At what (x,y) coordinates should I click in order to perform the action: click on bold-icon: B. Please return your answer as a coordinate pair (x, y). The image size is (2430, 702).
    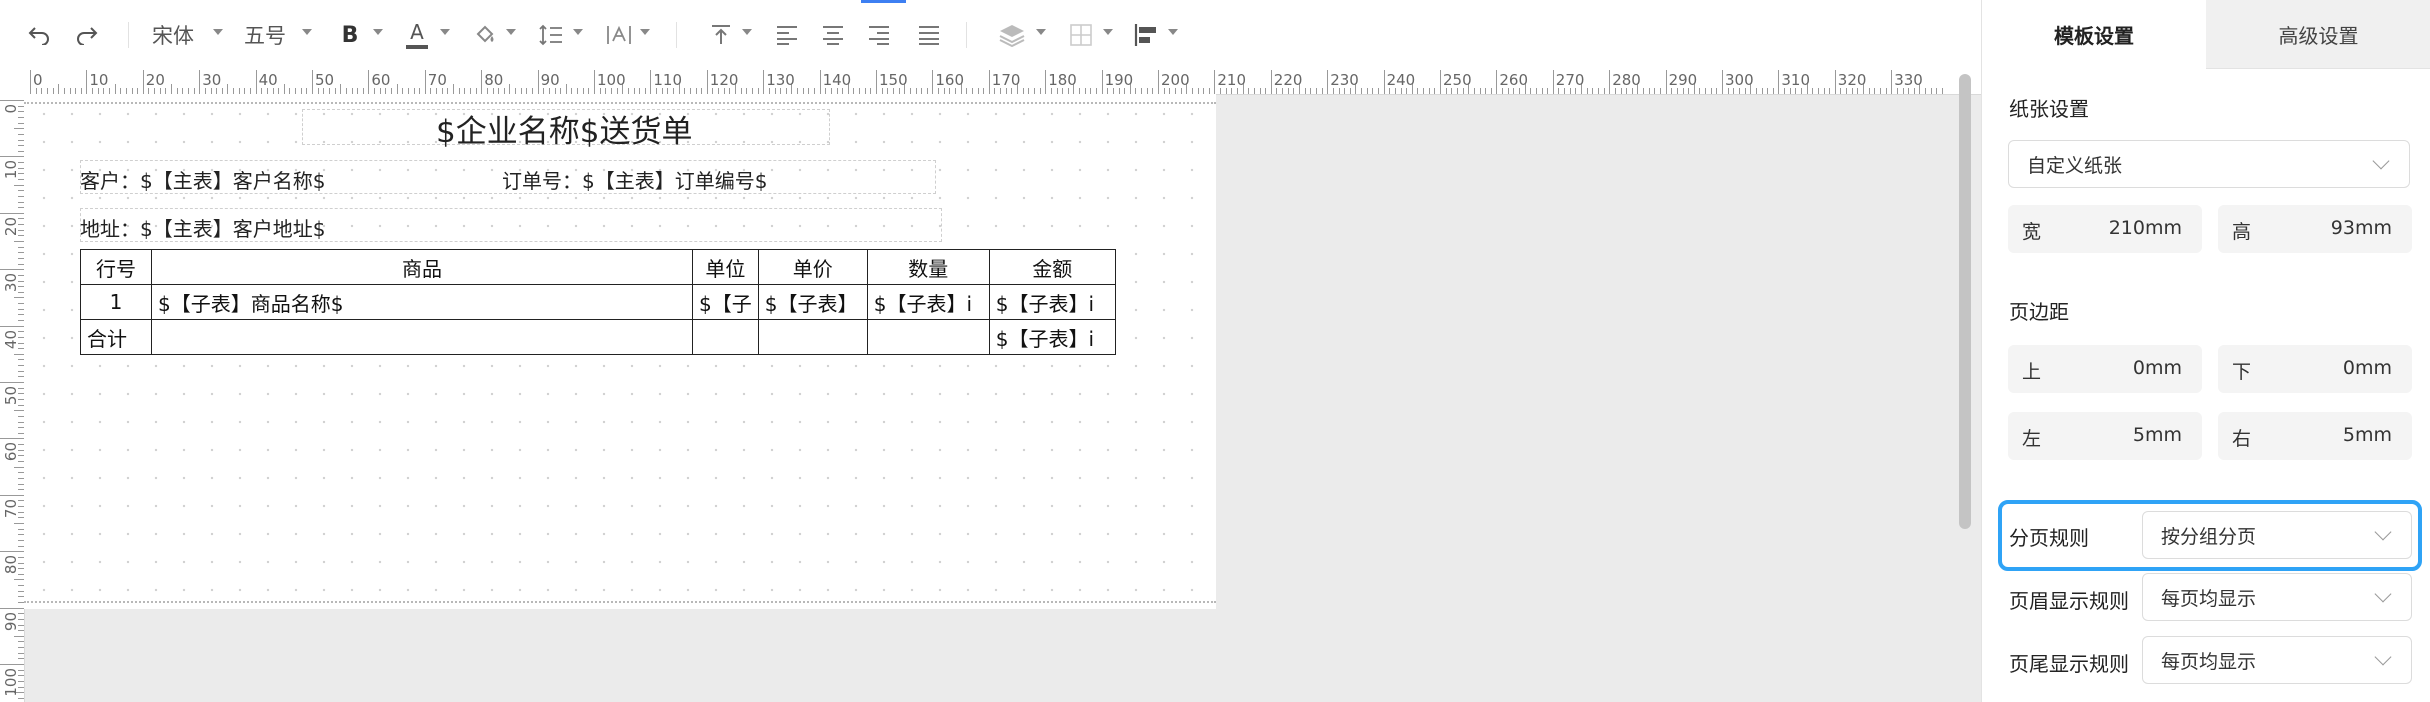
    Looking at the image, I should click on (350, 35).